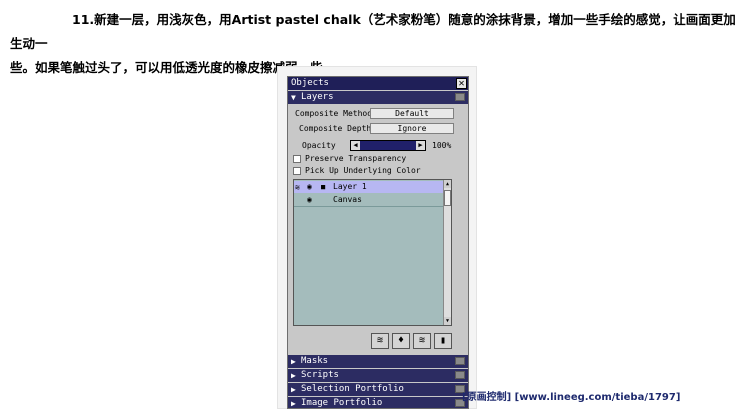 The width and height of the screenshot is (750, 409). Describe the element at coordinates (297, 159) in the screenshot. I see `preserve-transparency-checkbox` at that location.